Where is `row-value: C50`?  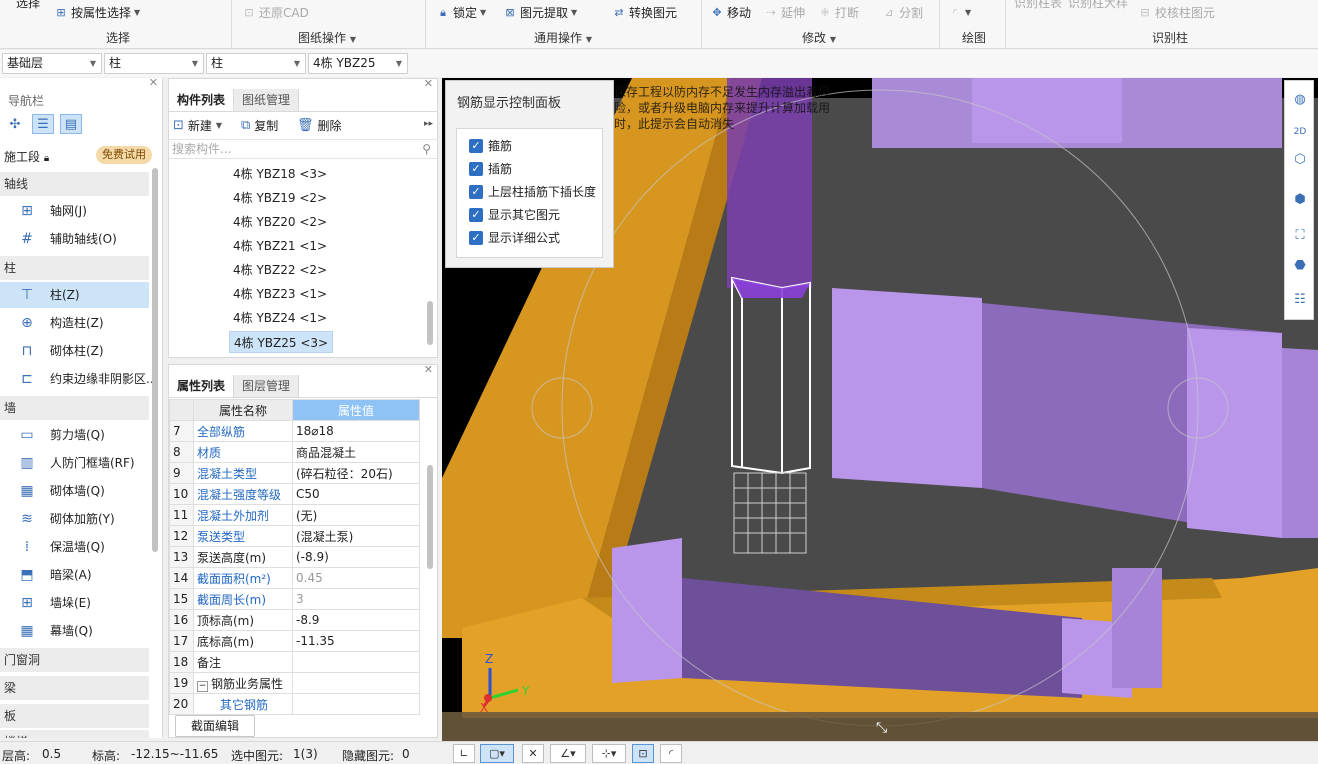 row-value: C50 is located at coordinates (356, 494).